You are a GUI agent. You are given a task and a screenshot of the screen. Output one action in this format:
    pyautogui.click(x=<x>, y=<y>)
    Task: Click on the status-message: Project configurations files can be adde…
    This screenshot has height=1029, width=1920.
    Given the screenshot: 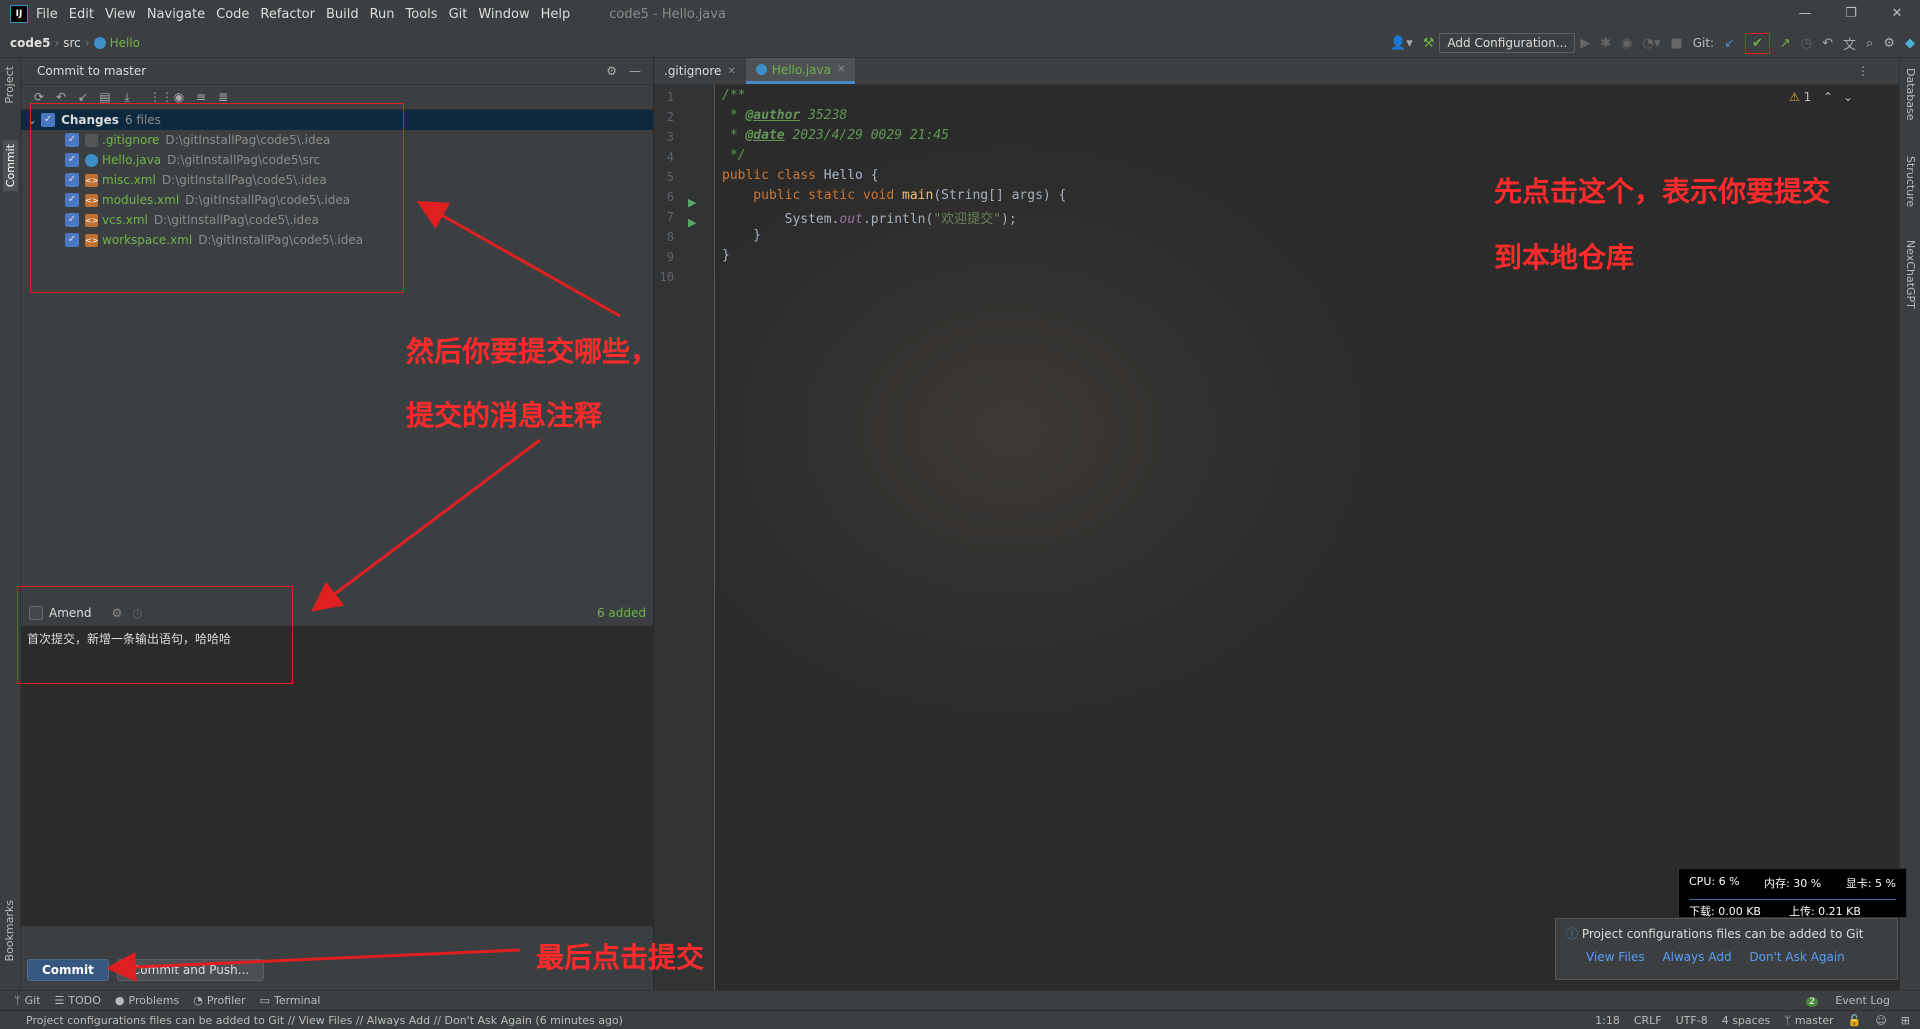 What is the action you would take?
    pyautogui.click(x=324, y=1020)
    